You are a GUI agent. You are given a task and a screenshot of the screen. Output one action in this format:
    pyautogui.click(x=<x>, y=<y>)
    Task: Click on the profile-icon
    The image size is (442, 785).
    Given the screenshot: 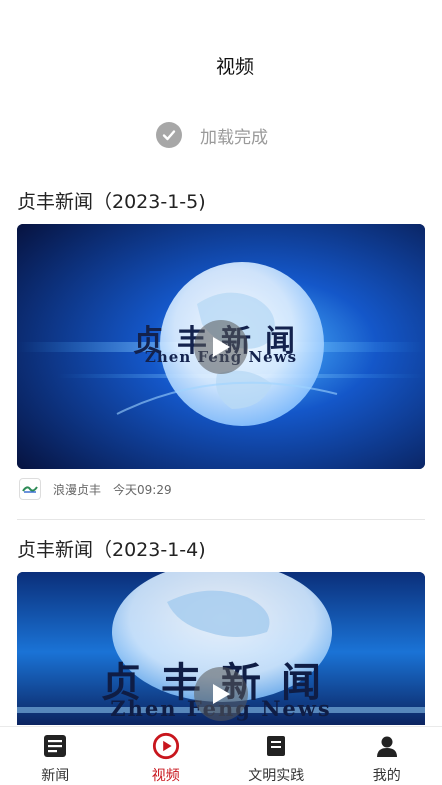 What is the action you would take?
    pyautogui.click(x=387, y=746)
    